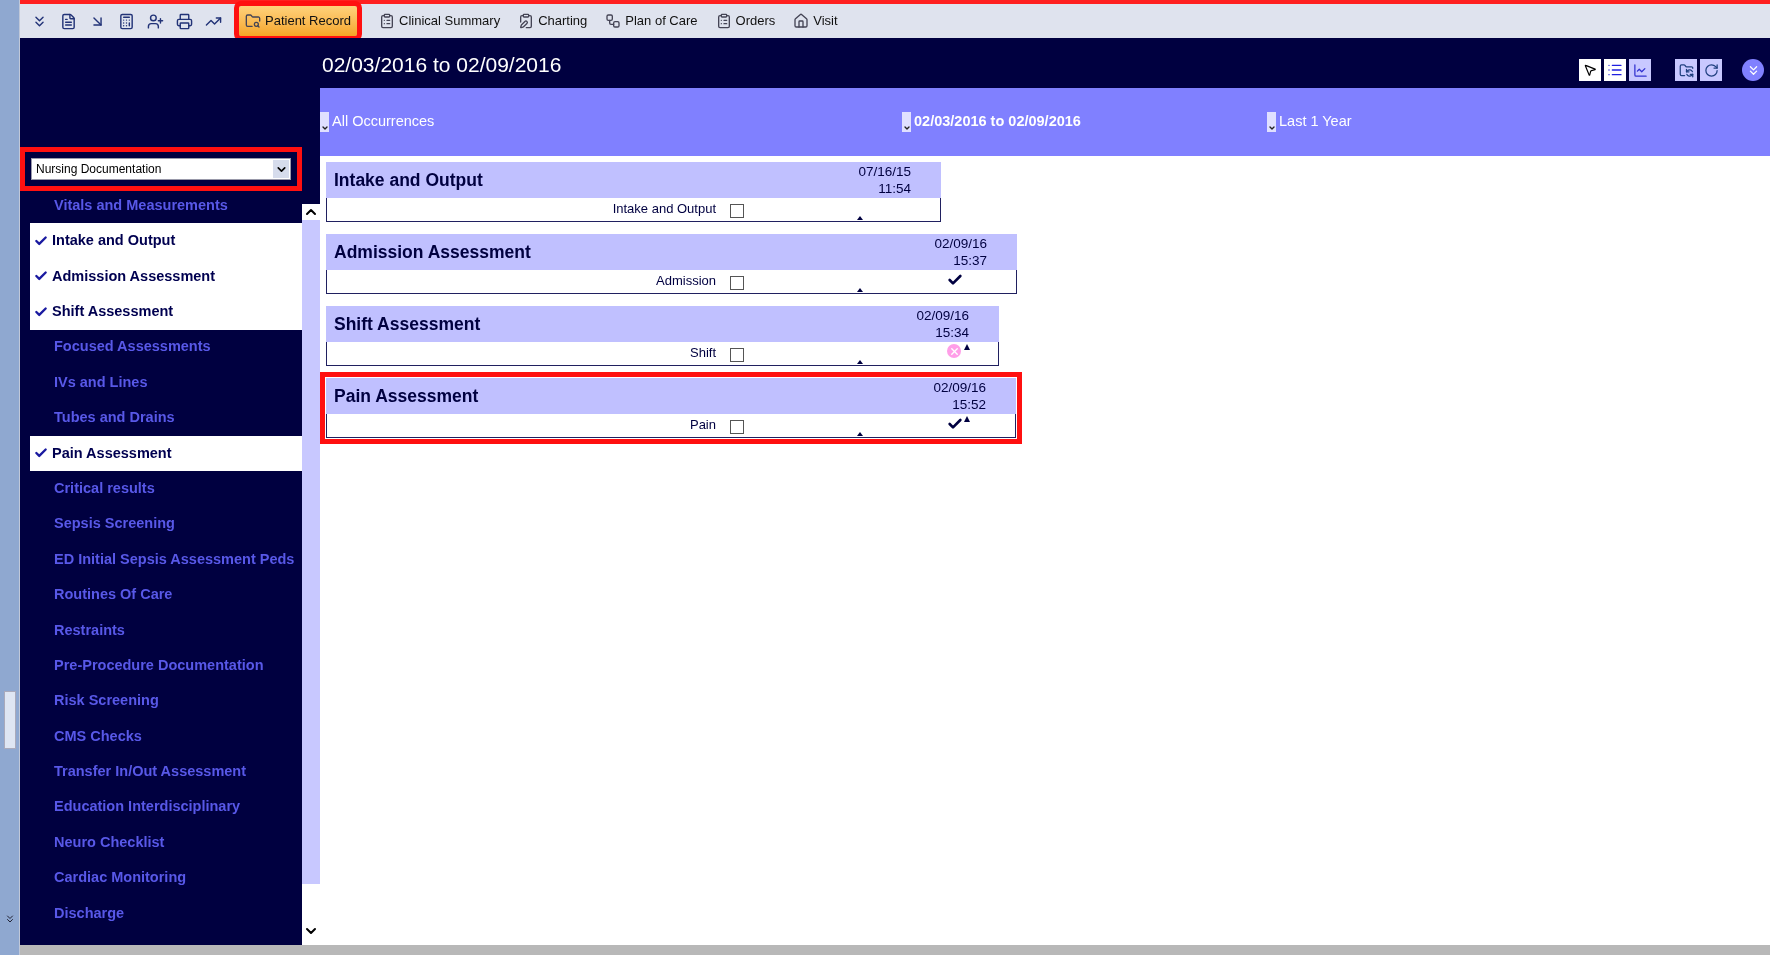  Describe the element at coordinates (166, 807) in the screenshot. I see `sidebar-item: Education Interdisciplinary` at that location.